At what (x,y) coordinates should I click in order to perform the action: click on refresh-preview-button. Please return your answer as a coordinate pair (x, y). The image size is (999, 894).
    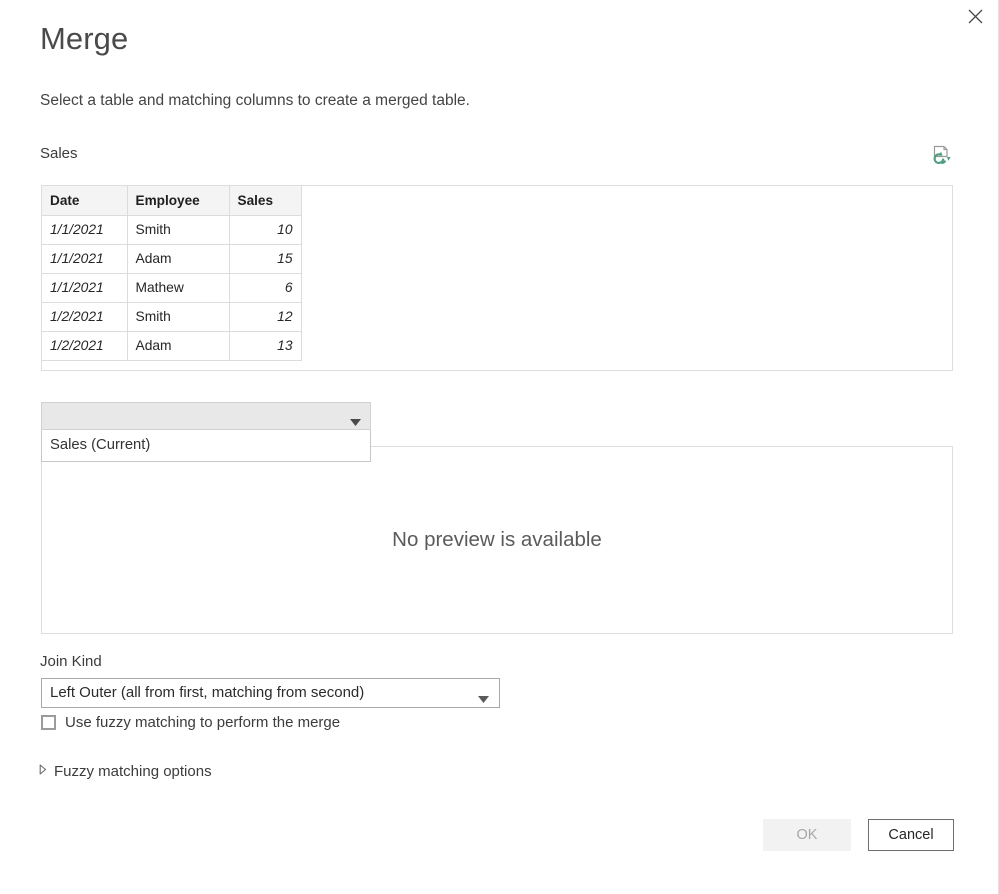
    Looking at the image, I should click on (942, 157).